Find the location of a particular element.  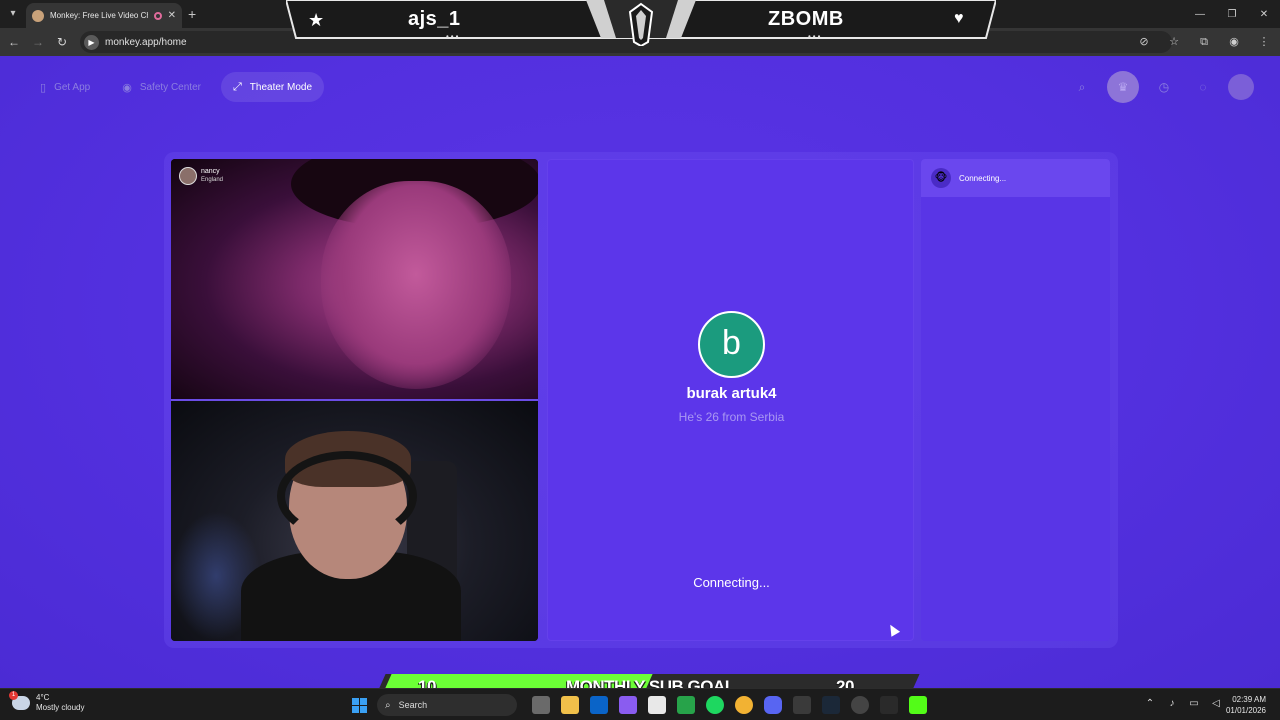

chrome-icon is located at coordinates (744, 705).